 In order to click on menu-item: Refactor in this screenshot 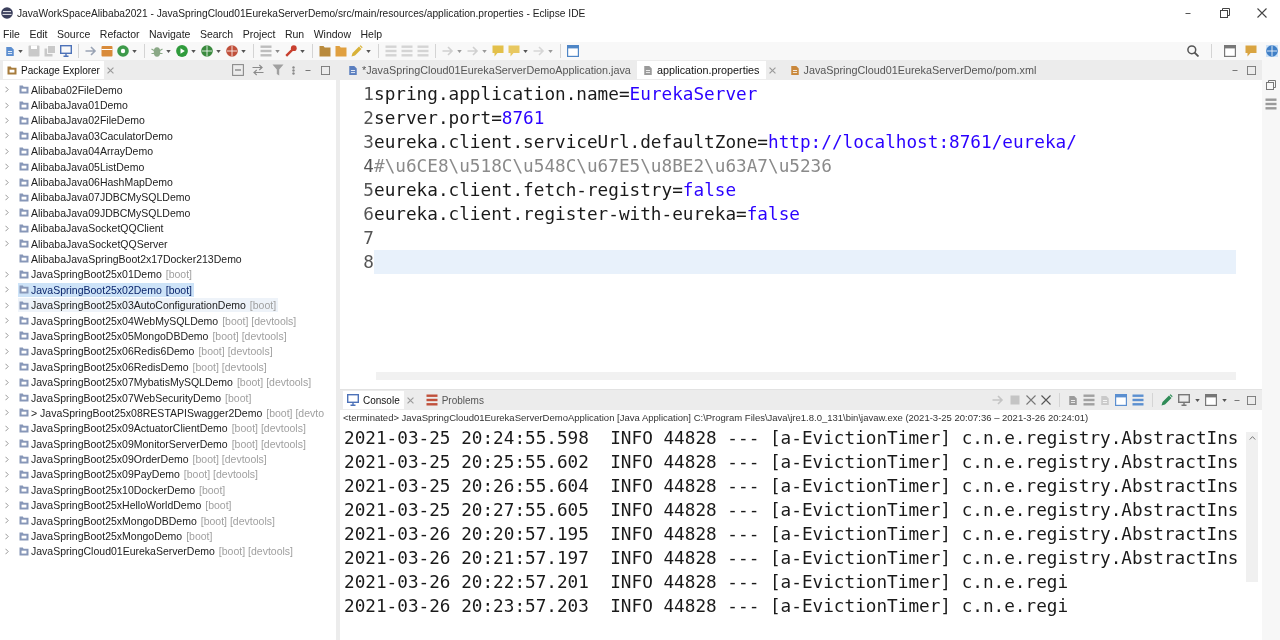, I will do `click(119, 34)`.